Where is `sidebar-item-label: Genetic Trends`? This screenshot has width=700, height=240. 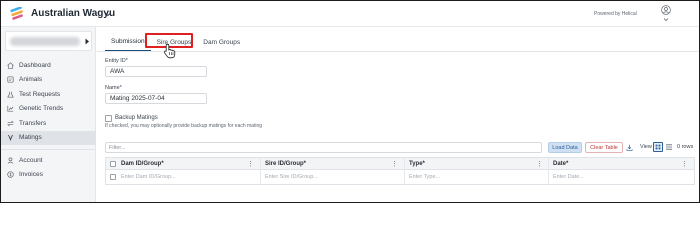
sidebar-item-label: Genetic Trends is located at coordinates (41, 109).